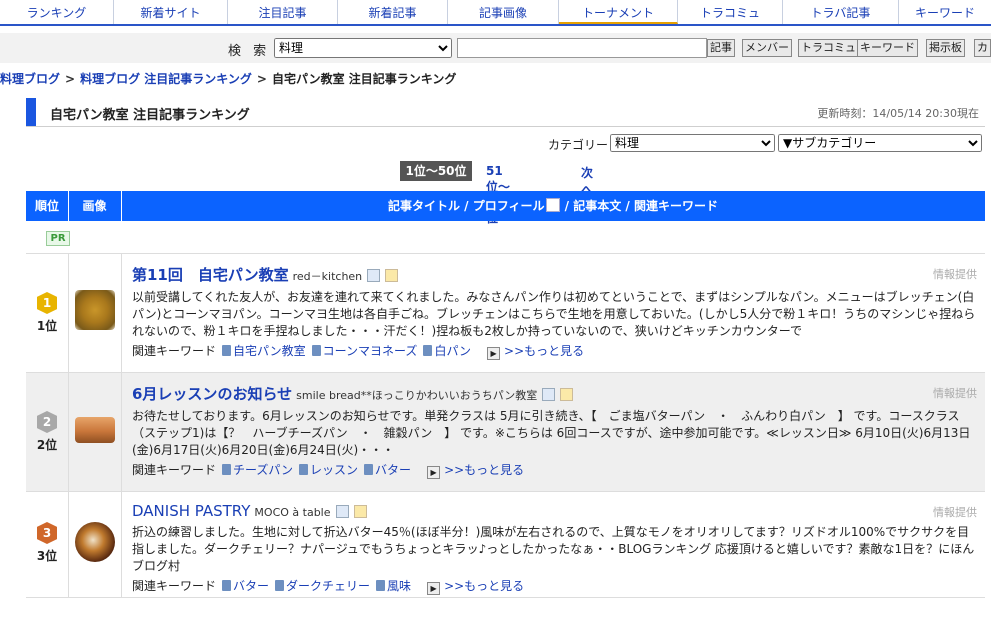  What do you see at coordinates (503, 12) in the screenshot?
I see `nav-article-images: 記事画像` at bounding box center [503, 12].